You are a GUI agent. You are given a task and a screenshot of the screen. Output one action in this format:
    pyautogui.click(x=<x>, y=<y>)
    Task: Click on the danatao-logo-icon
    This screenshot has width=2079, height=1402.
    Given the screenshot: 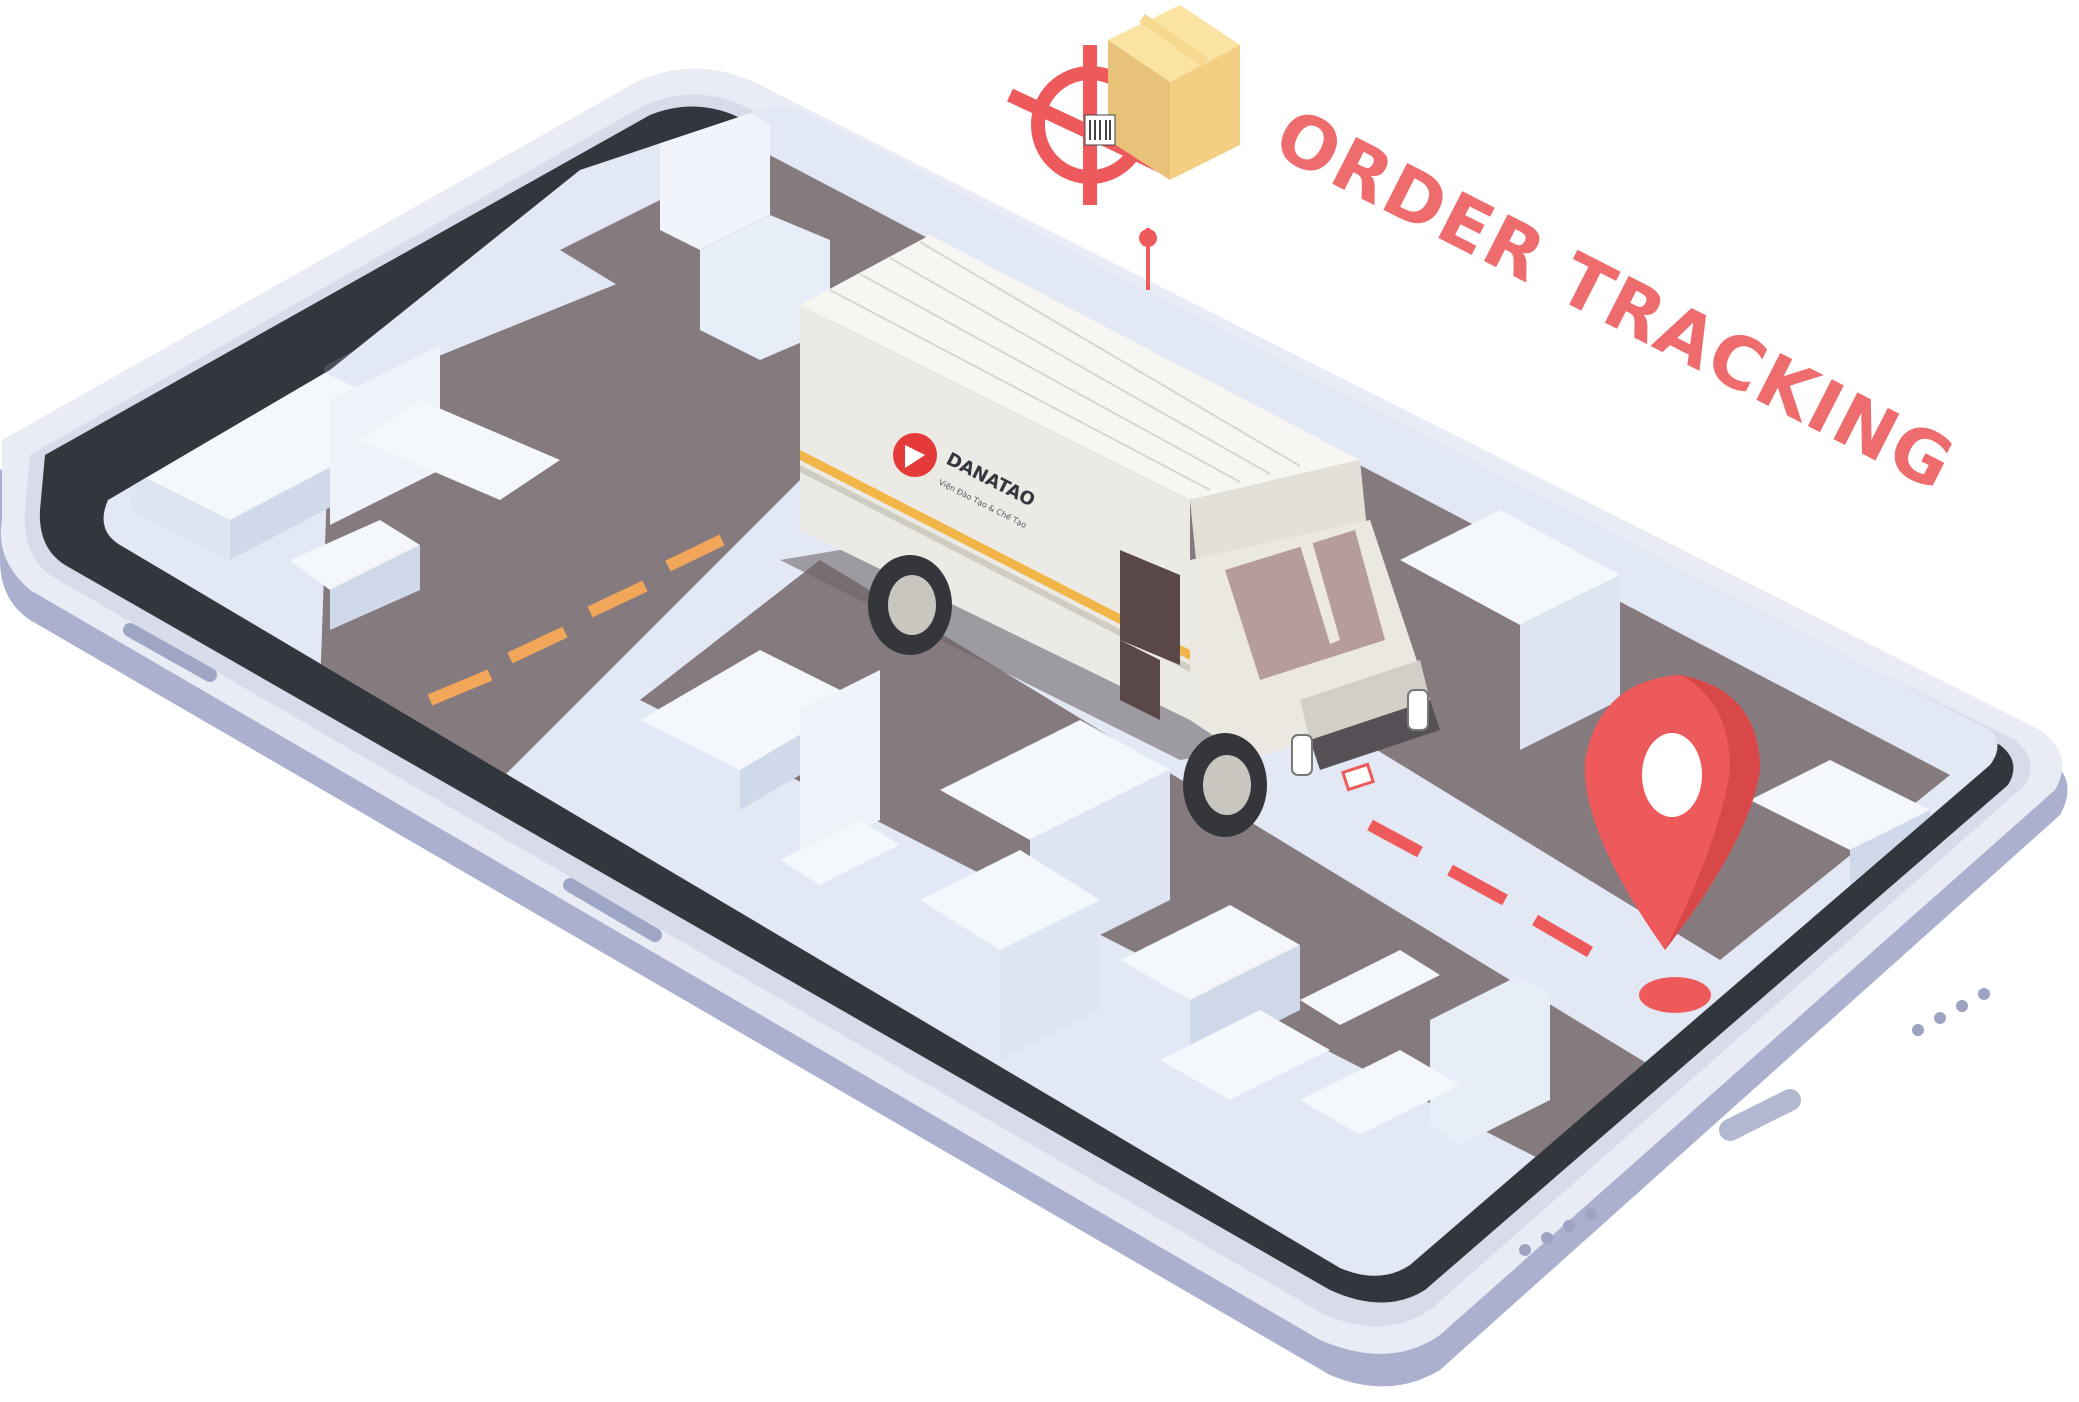 What is the action you would take?
    pyautogui.click(x=915, y=455)
    